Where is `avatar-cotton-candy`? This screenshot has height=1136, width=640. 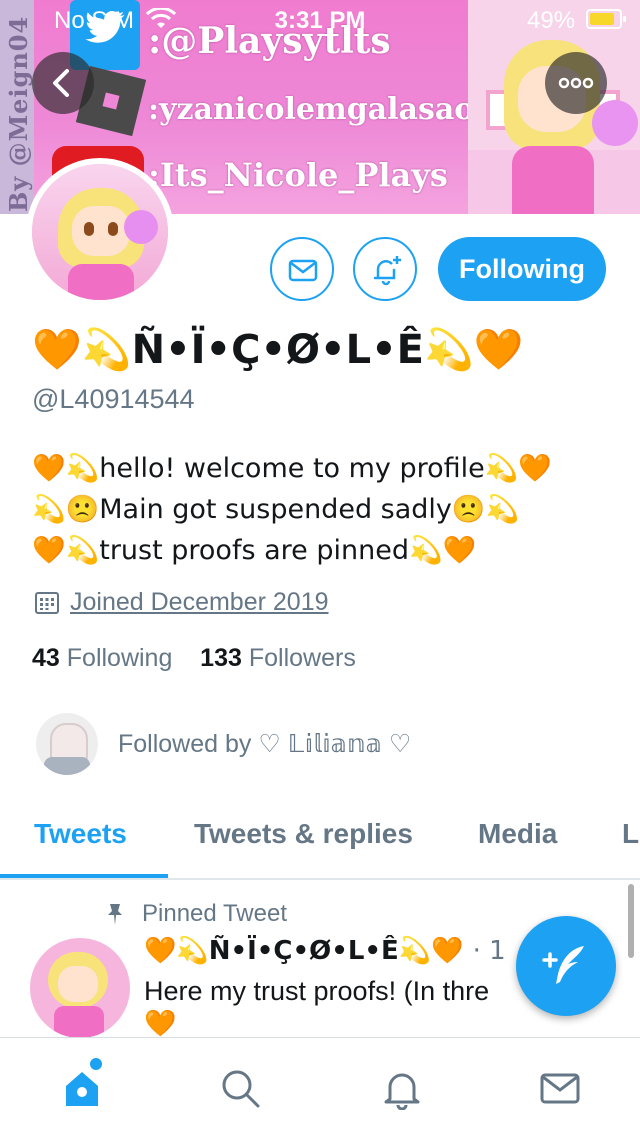
avatar-cotton-candy is located at coordinates (141, 227).